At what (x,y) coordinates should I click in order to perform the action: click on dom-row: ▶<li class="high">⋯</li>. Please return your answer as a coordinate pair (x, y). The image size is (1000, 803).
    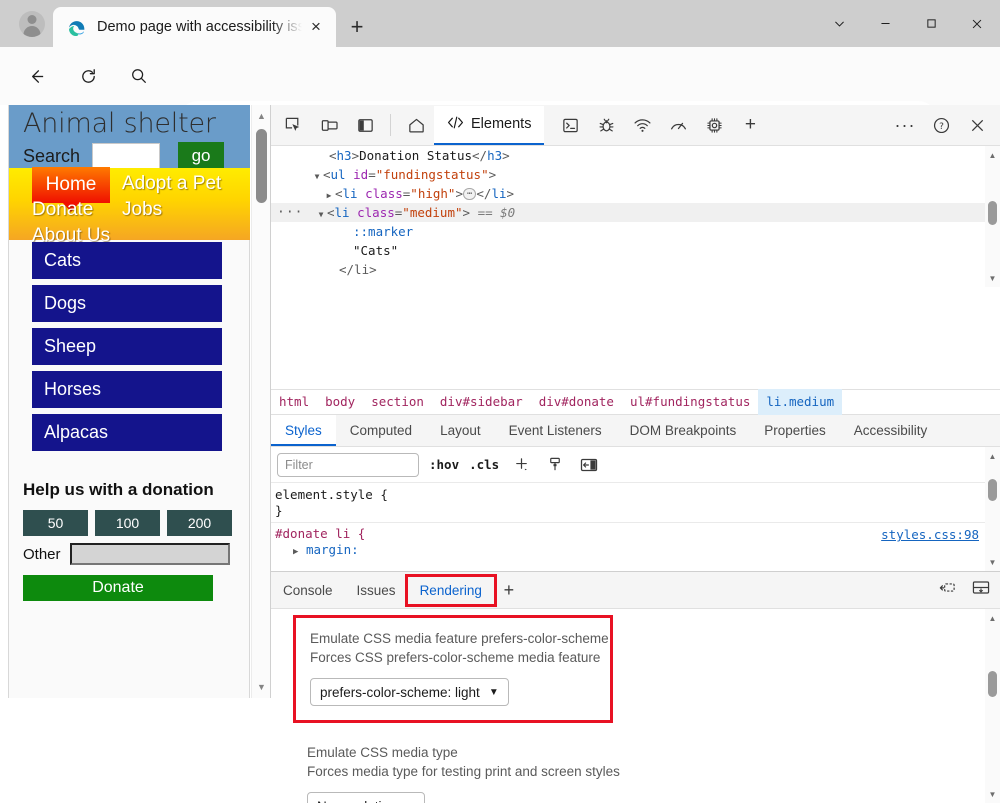
    Looking at the image, I should click on (635, 193).